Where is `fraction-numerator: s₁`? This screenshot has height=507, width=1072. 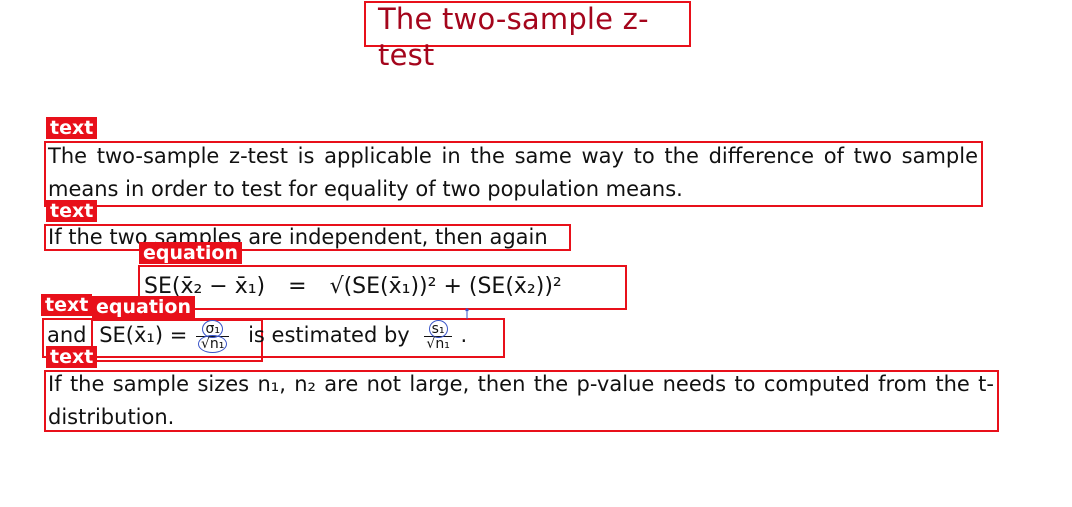 fraction-numerator: s₁ is located at coordinates (438, 328).